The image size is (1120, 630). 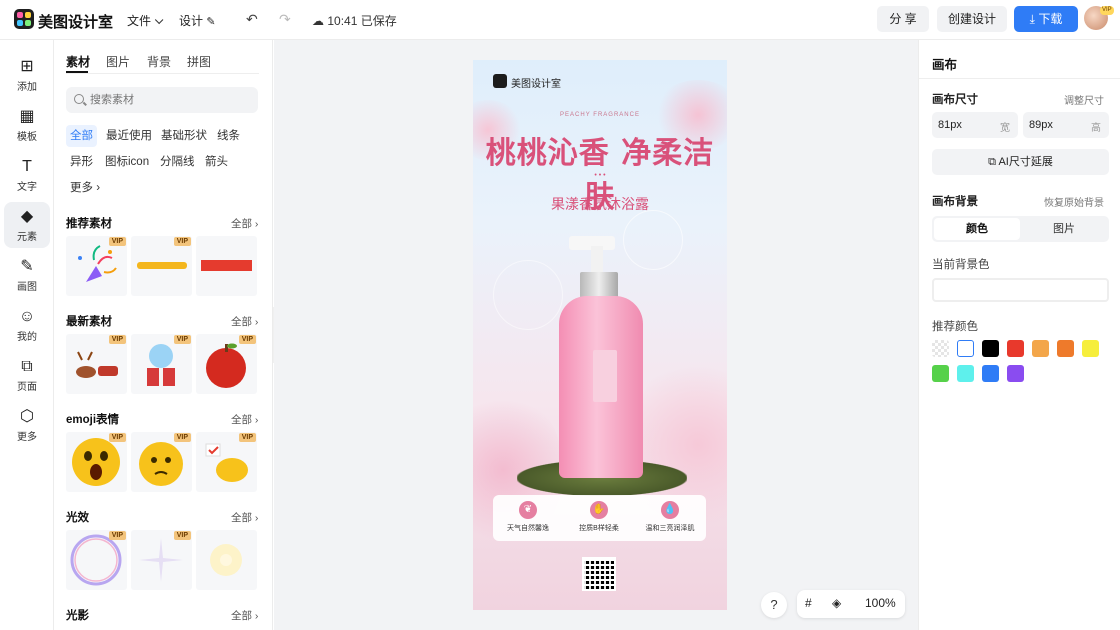 I want to click on search-box, so click(x=162, y=100).